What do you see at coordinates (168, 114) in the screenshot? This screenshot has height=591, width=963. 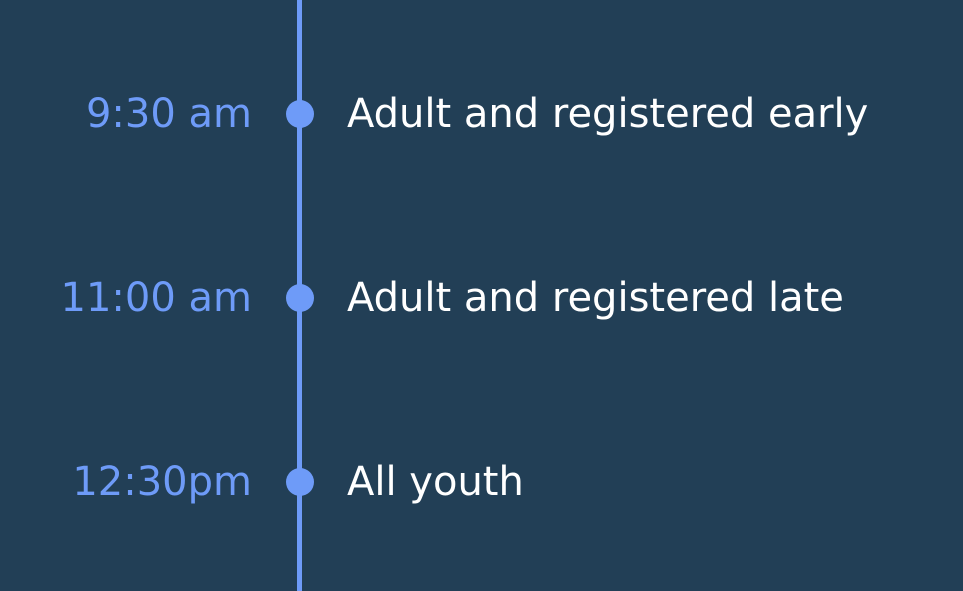 I see `event-time: 9:30 am` at bounding box center [168, 114].